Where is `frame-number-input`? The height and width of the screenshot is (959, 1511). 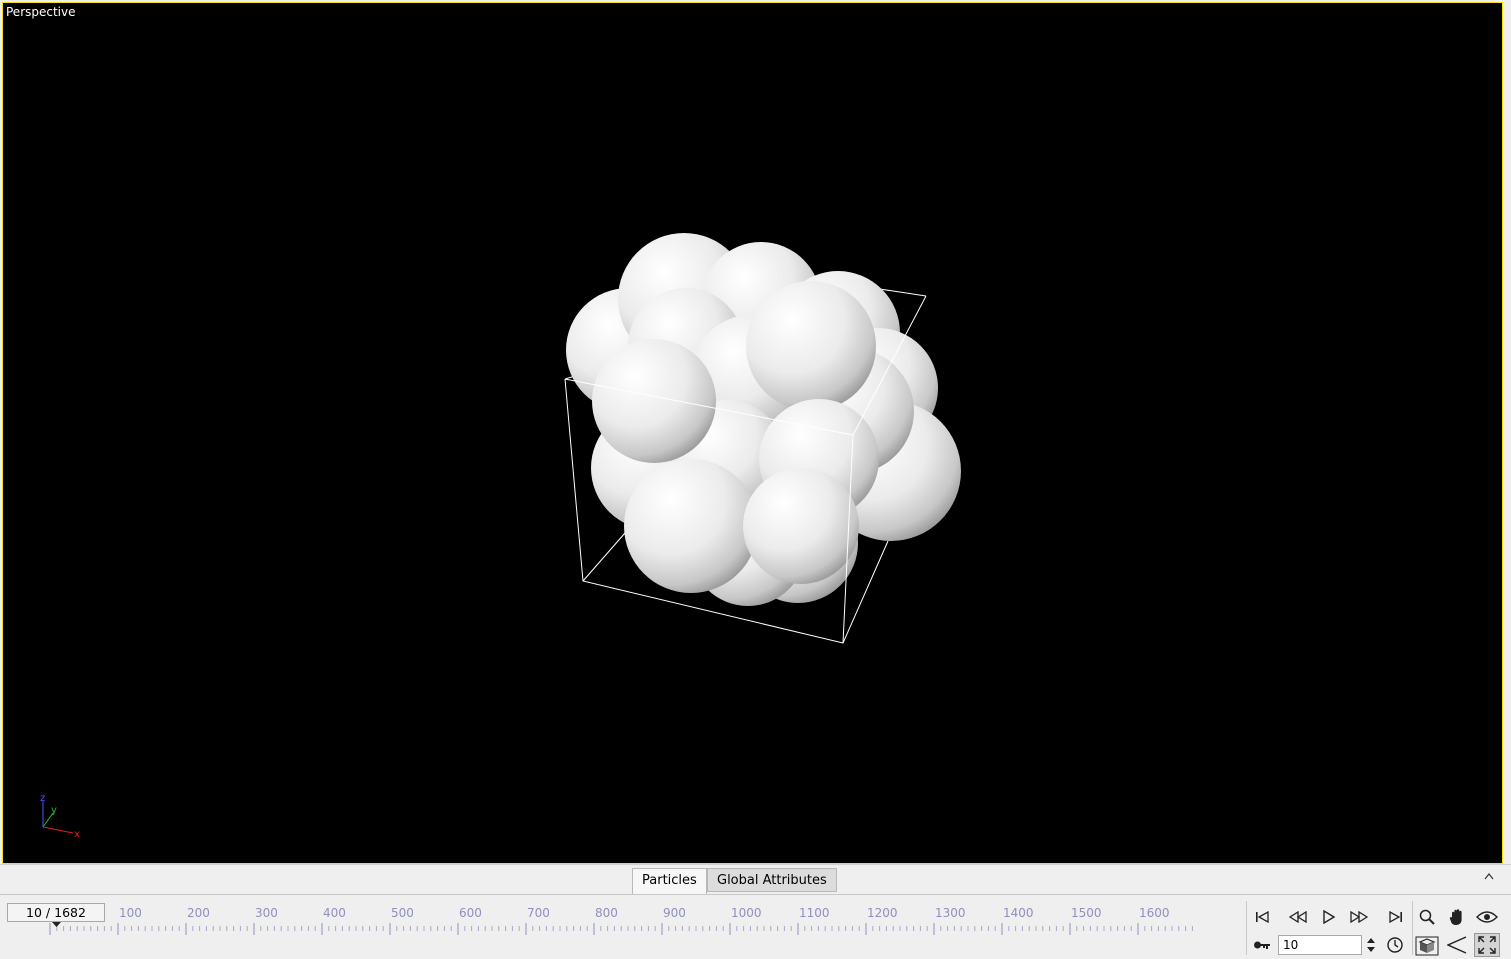
frame-number-input is located at coordinates (1320, 945).